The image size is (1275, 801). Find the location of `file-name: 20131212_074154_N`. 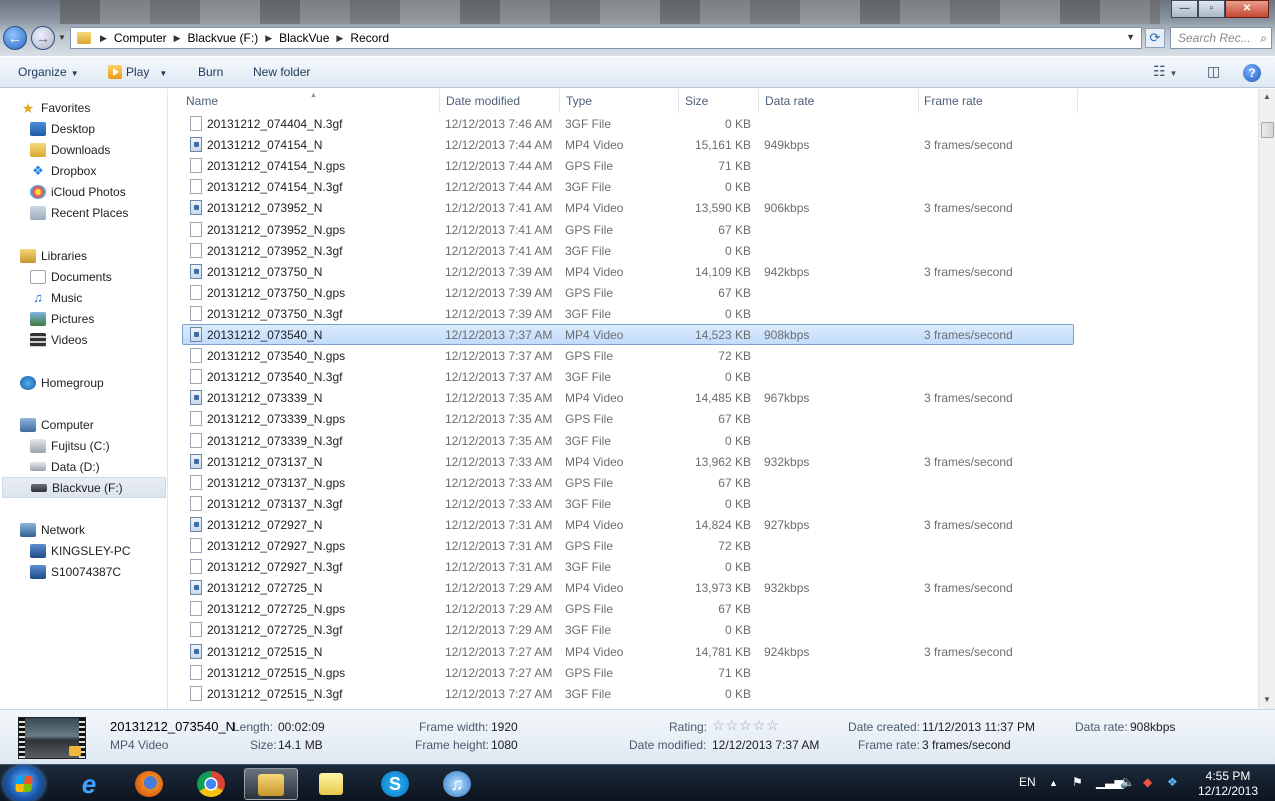

file-name: 20131212_074154_N is located at coordinates (264, 145).